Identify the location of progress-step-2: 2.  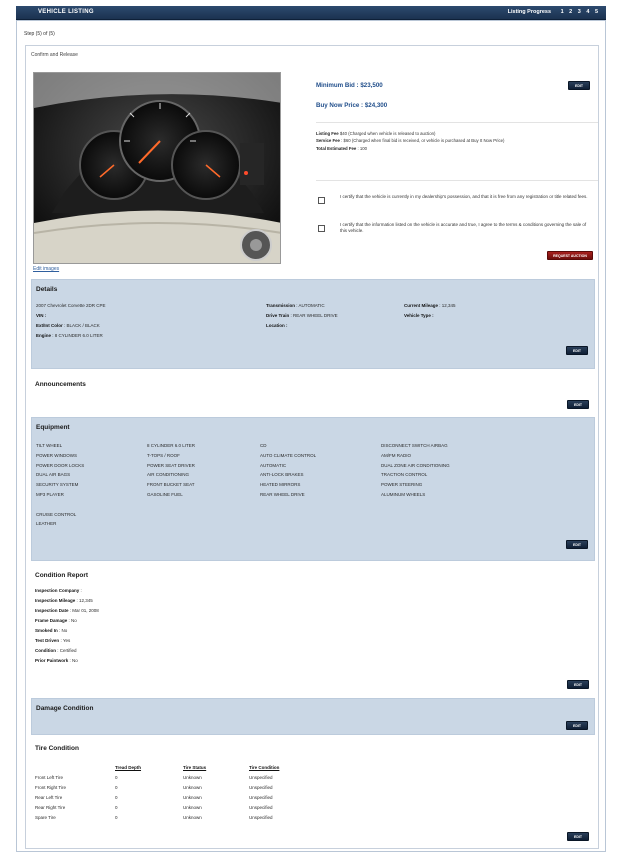
(570, 12).